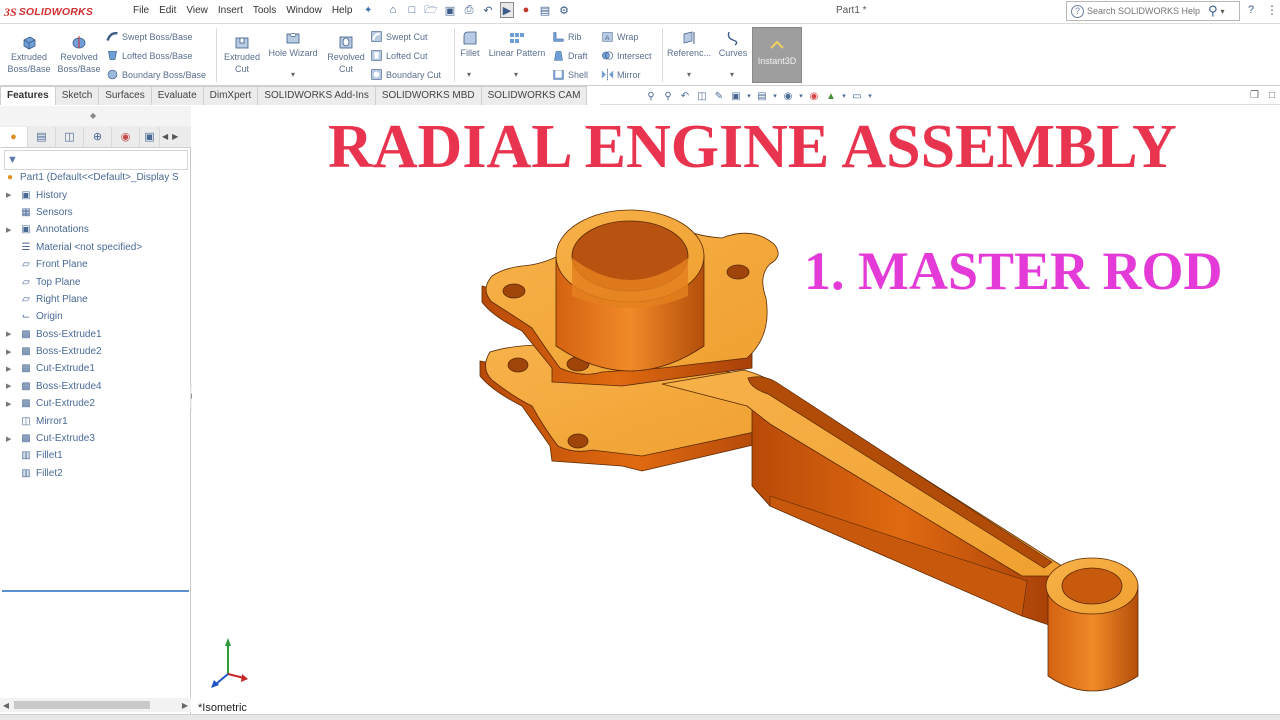 This screenshot has height=720, width=1280. What do you see at coordinates (469, 10) in the screenshot?
I see `print-icon: ⎙` at bounding box center [469, 10].